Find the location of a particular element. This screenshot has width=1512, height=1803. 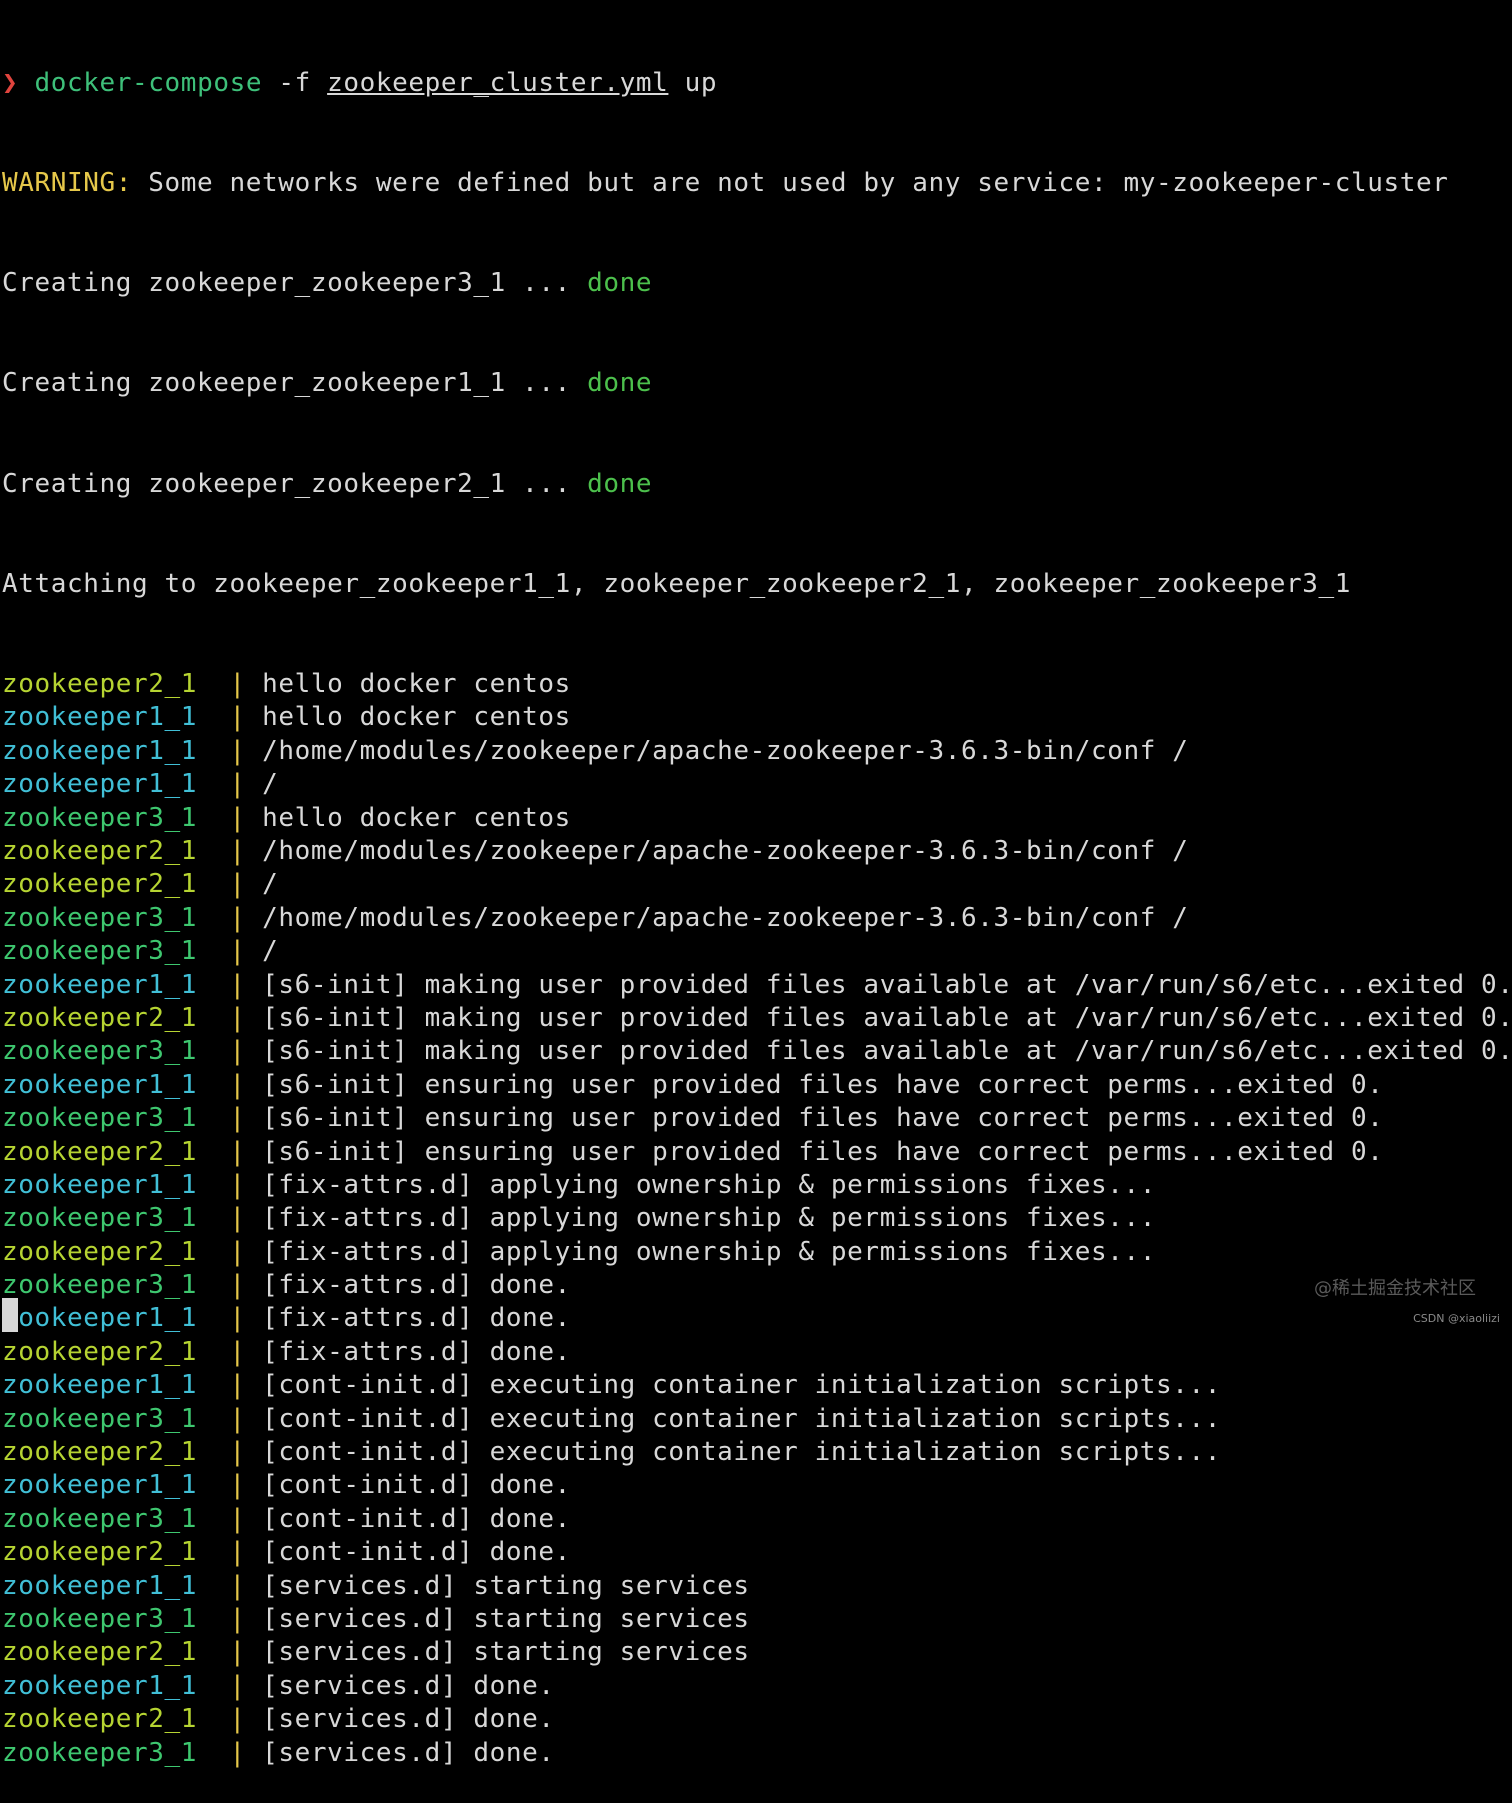

terminal-cursor is located at coordinates (10, 1315).